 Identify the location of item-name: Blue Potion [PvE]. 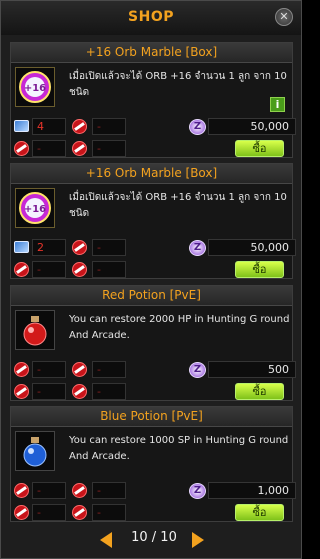
(151, 417).